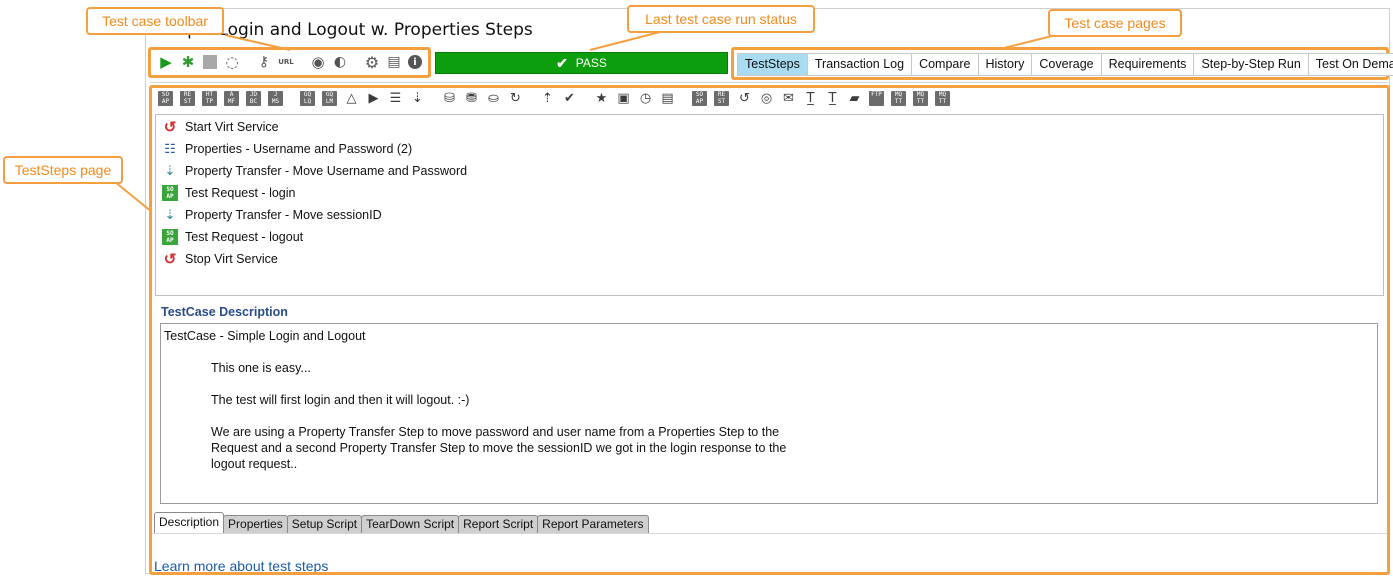 The width and height of the screenshot is (1393, 576). I want to click on url-icon: URL, so click(286, 62).